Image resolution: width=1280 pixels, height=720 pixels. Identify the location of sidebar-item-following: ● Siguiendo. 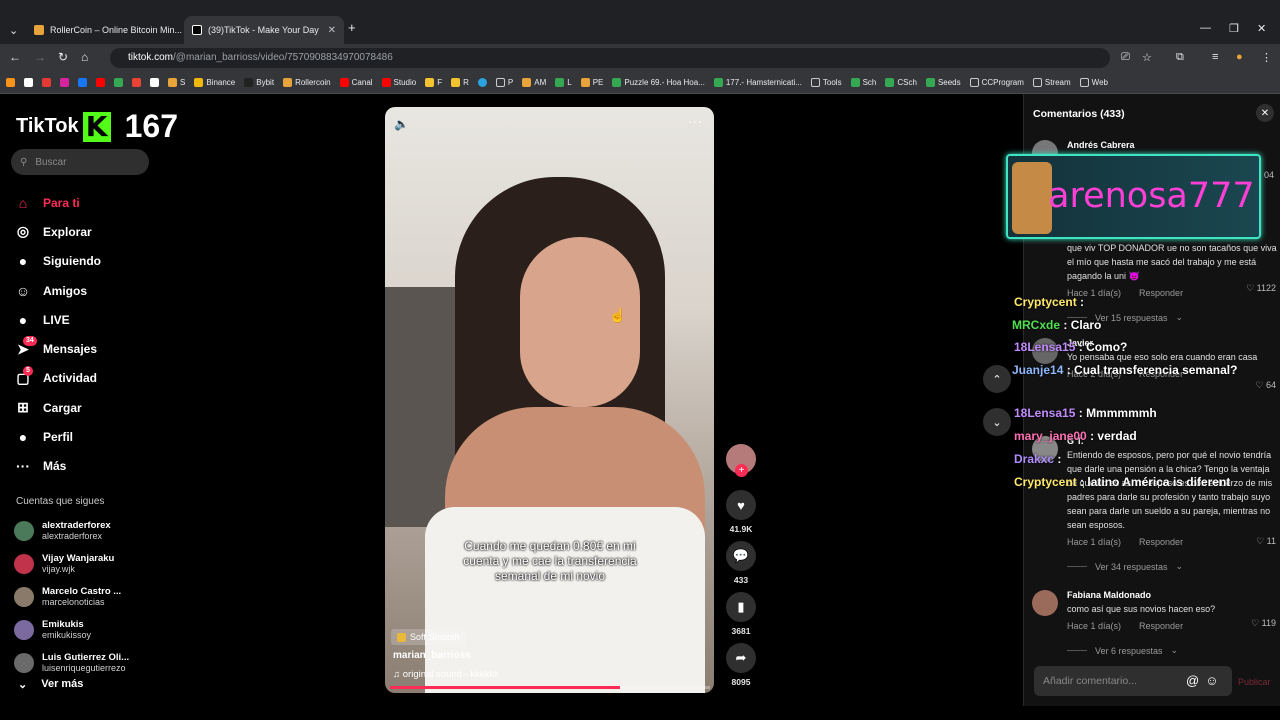
(84, 261).